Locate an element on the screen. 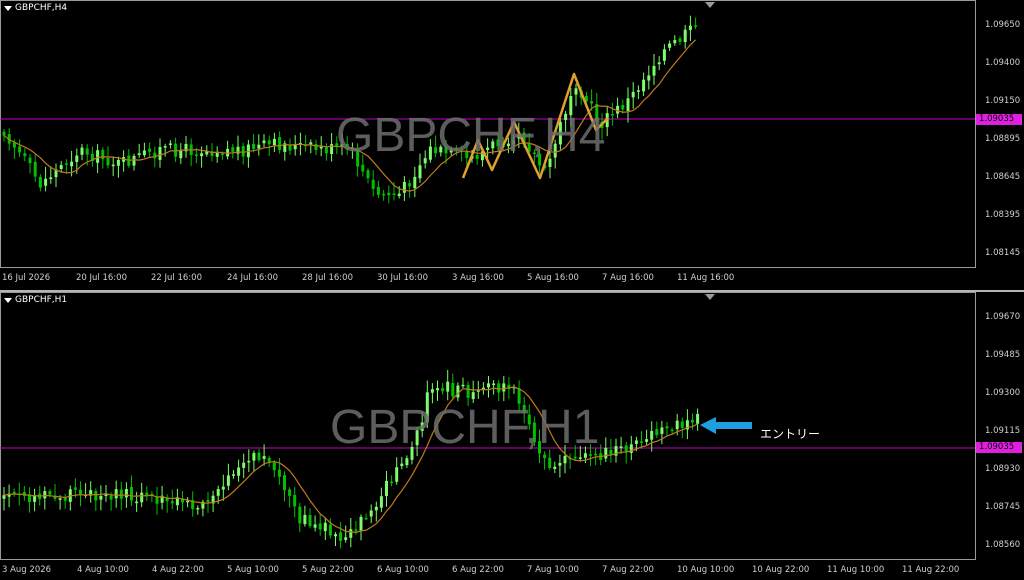 This screenshot has width=1024, height=580. time-tick: 7 Aug 10:00 is located at coordinates (553, 570).